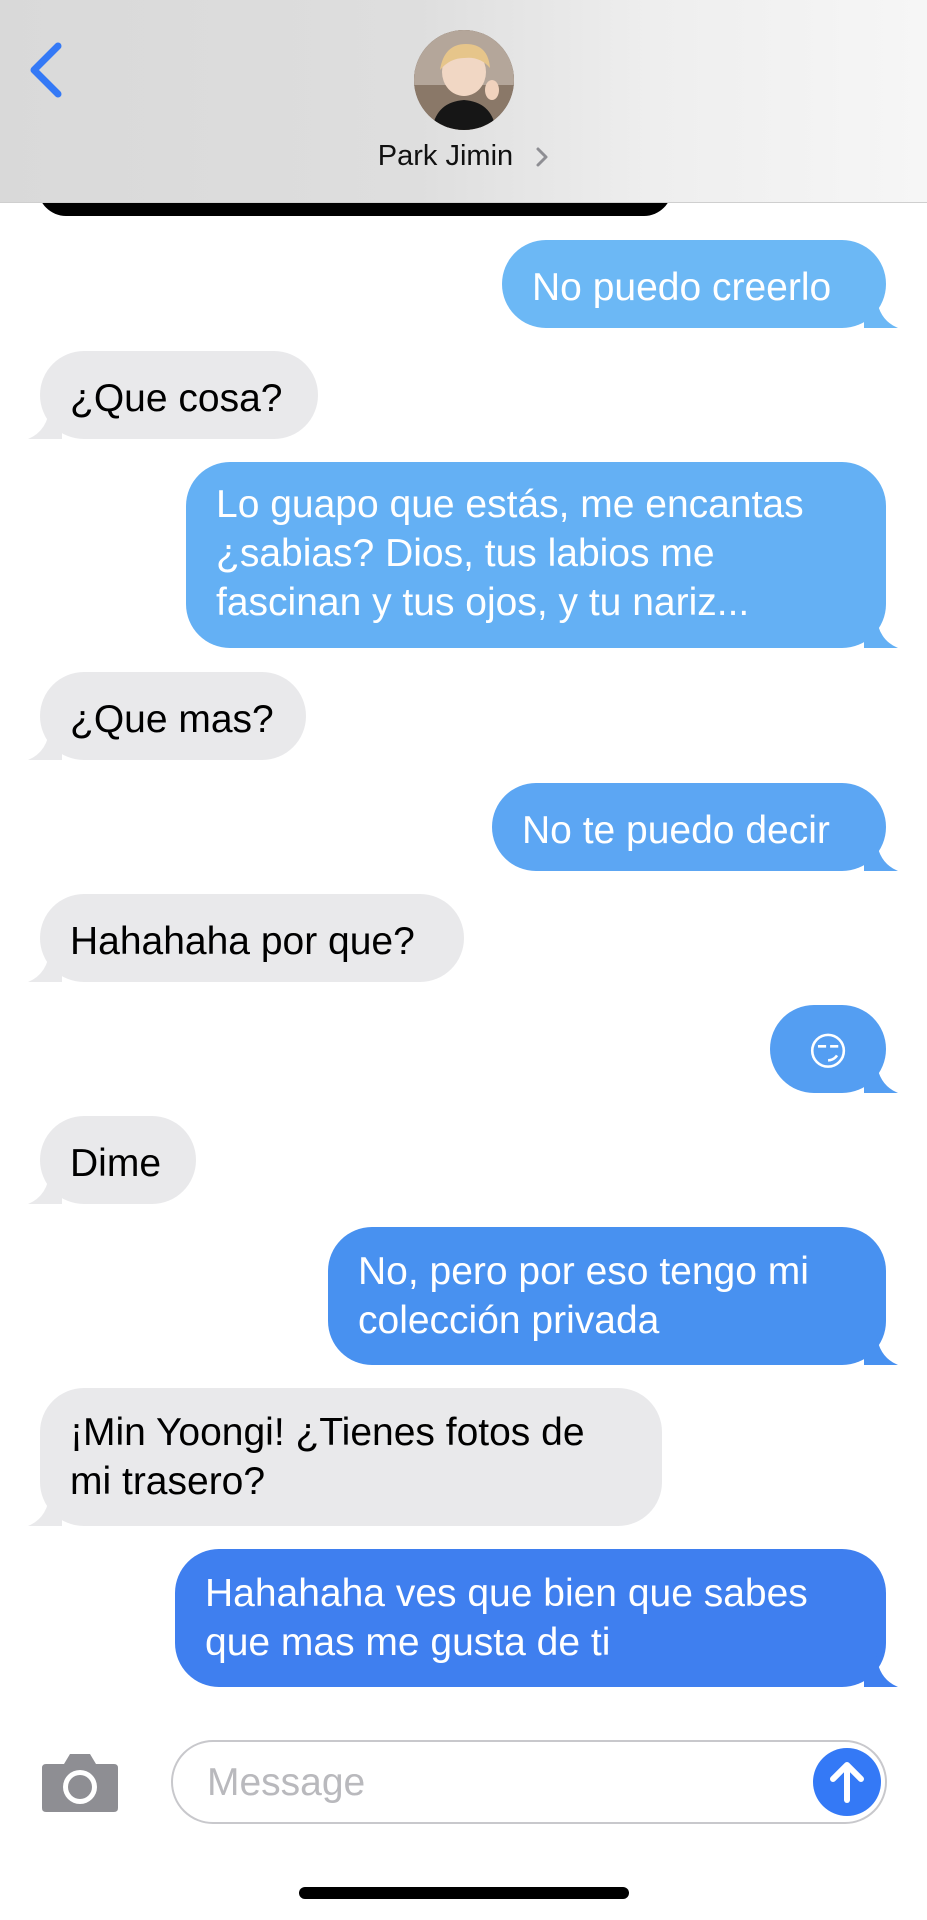 Image resolution: width=927 pixels, height=1920 pixels. Describe the element at coordinates (48, 70) in the screenshot. I see `chevron-left-icon` at that location.